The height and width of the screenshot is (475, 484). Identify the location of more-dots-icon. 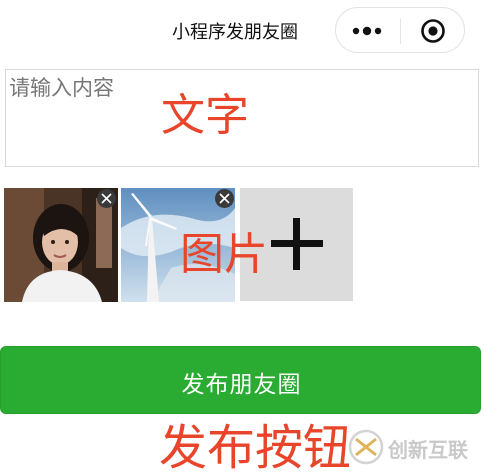
(367, 31).